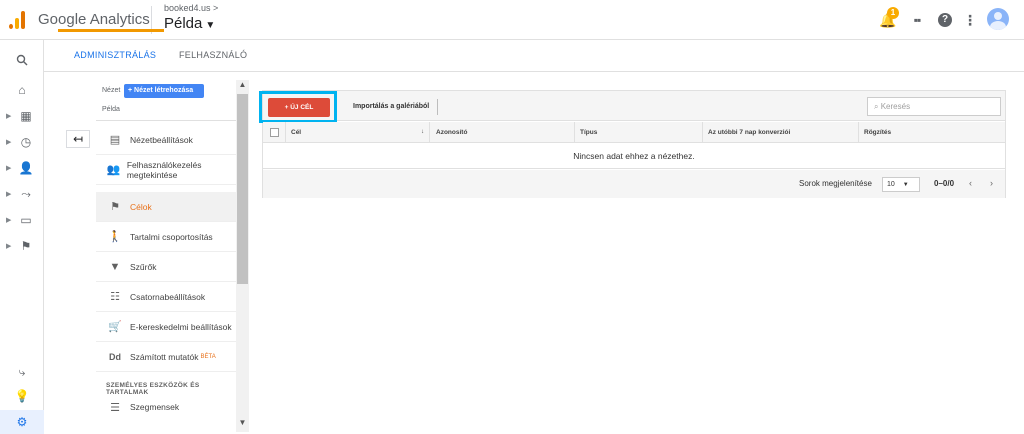 This screenshot has width=1024, height=434. Describe the element at coordinates (26, 168) in the screenshot. I see `person-icon: 👤` at that location.